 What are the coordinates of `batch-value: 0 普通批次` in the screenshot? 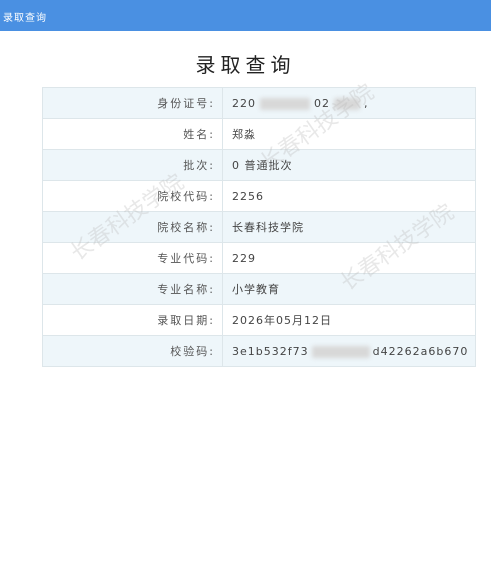 It's located at (349, 165).